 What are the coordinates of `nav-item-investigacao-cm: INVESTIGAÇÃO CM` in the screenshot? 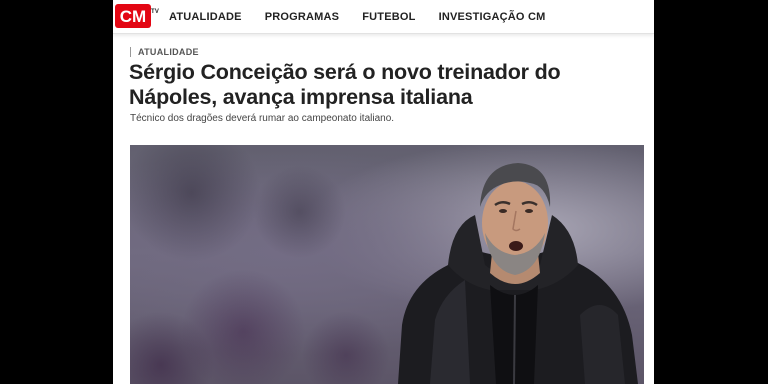 It's located at (492, 17).